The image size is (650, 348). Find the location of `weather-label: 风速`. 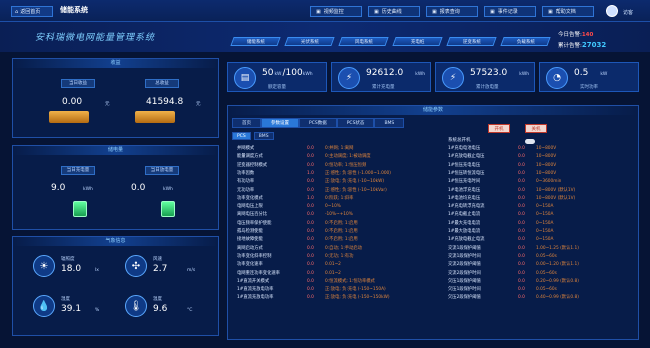

weather-label: 风速 is located at coordinates (157, 259).